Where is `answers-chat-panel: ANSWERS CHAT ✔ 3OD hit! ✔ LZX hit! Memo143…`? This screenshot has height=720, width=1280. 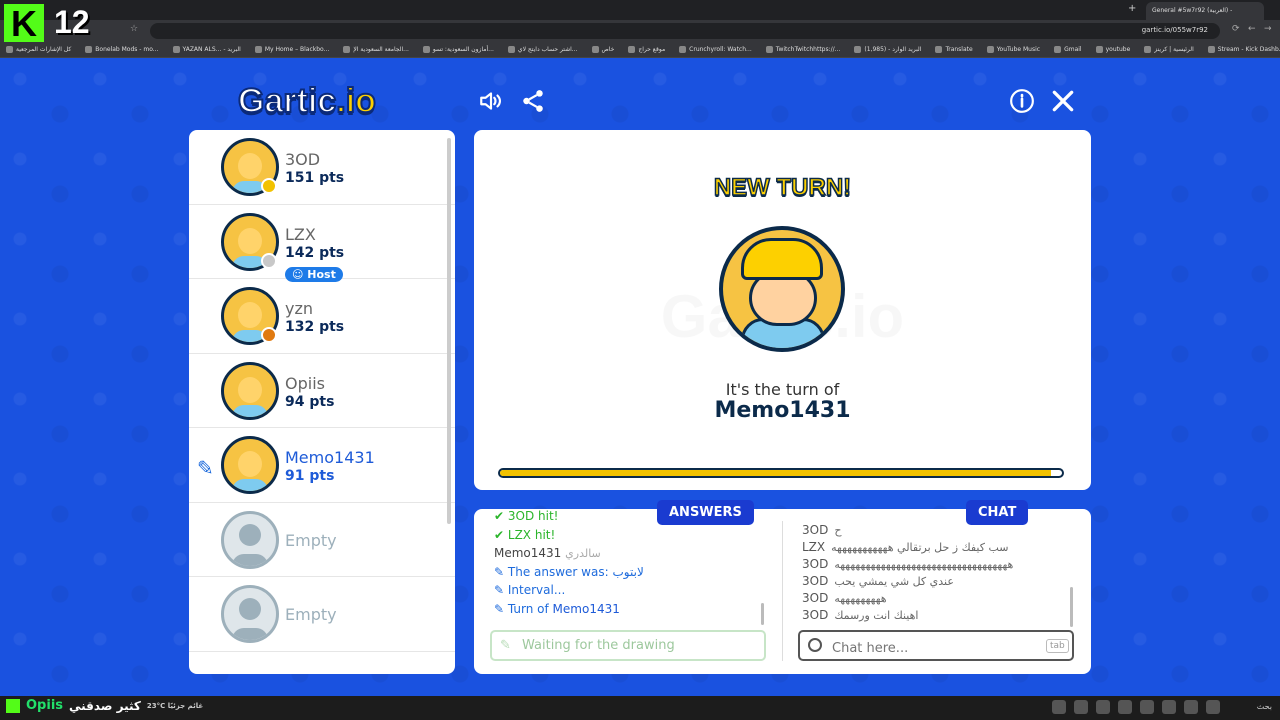
answers-chat-panel: ANSWERS CHAT ✔ 3OD hit! ✔ LZX hit! Memo143… is located at coordinates (782, 587).